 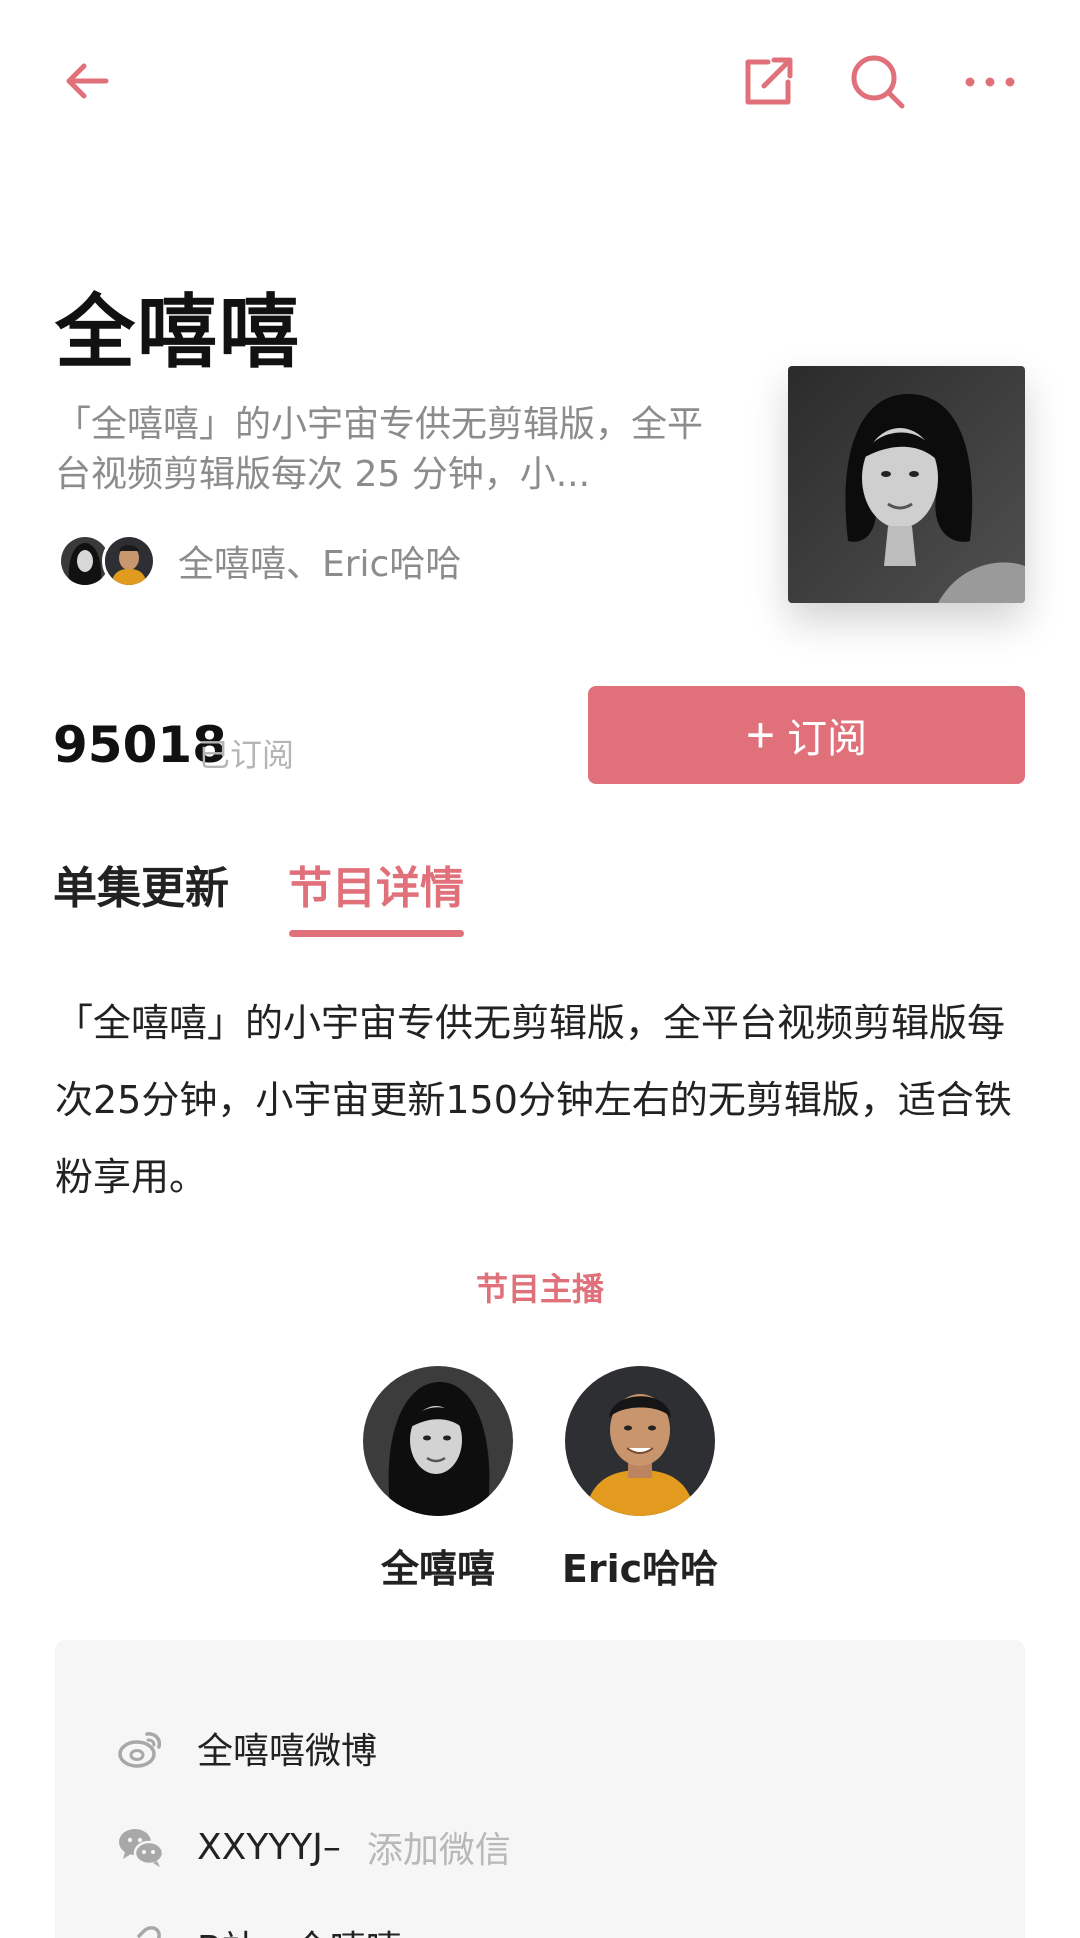 What do you see at coordinates (376, 933) in the screenshot?
I see `active-tab-indicator` at bounding box center [376, 933].